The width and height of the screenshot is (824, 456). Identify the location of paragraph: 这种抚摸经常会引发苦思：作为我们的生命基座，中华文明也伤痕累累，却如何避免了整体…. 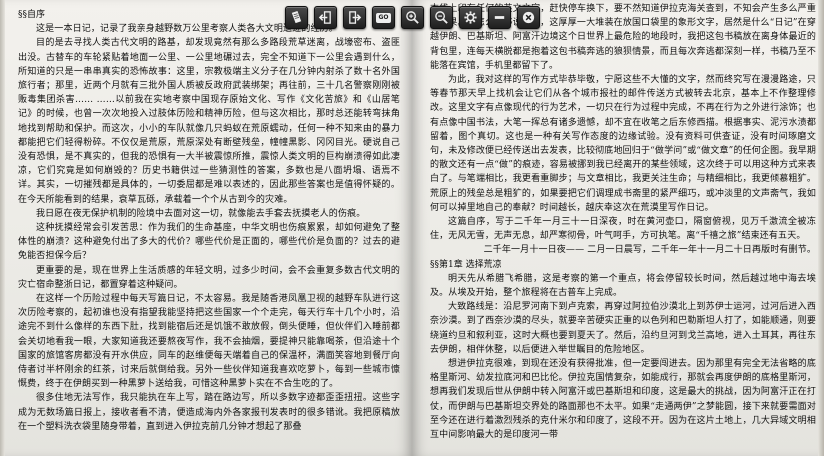
(209, 242).